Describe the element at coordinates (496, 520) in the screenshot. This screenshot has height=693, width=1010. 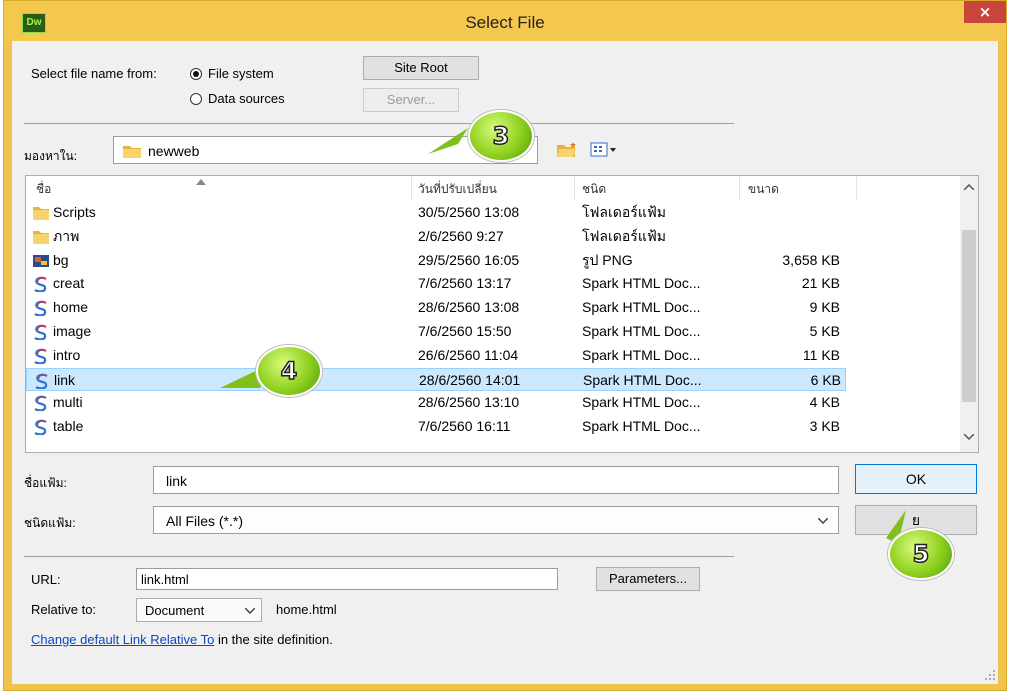
I see `filetype-select: All Files (*.*)` at that location.